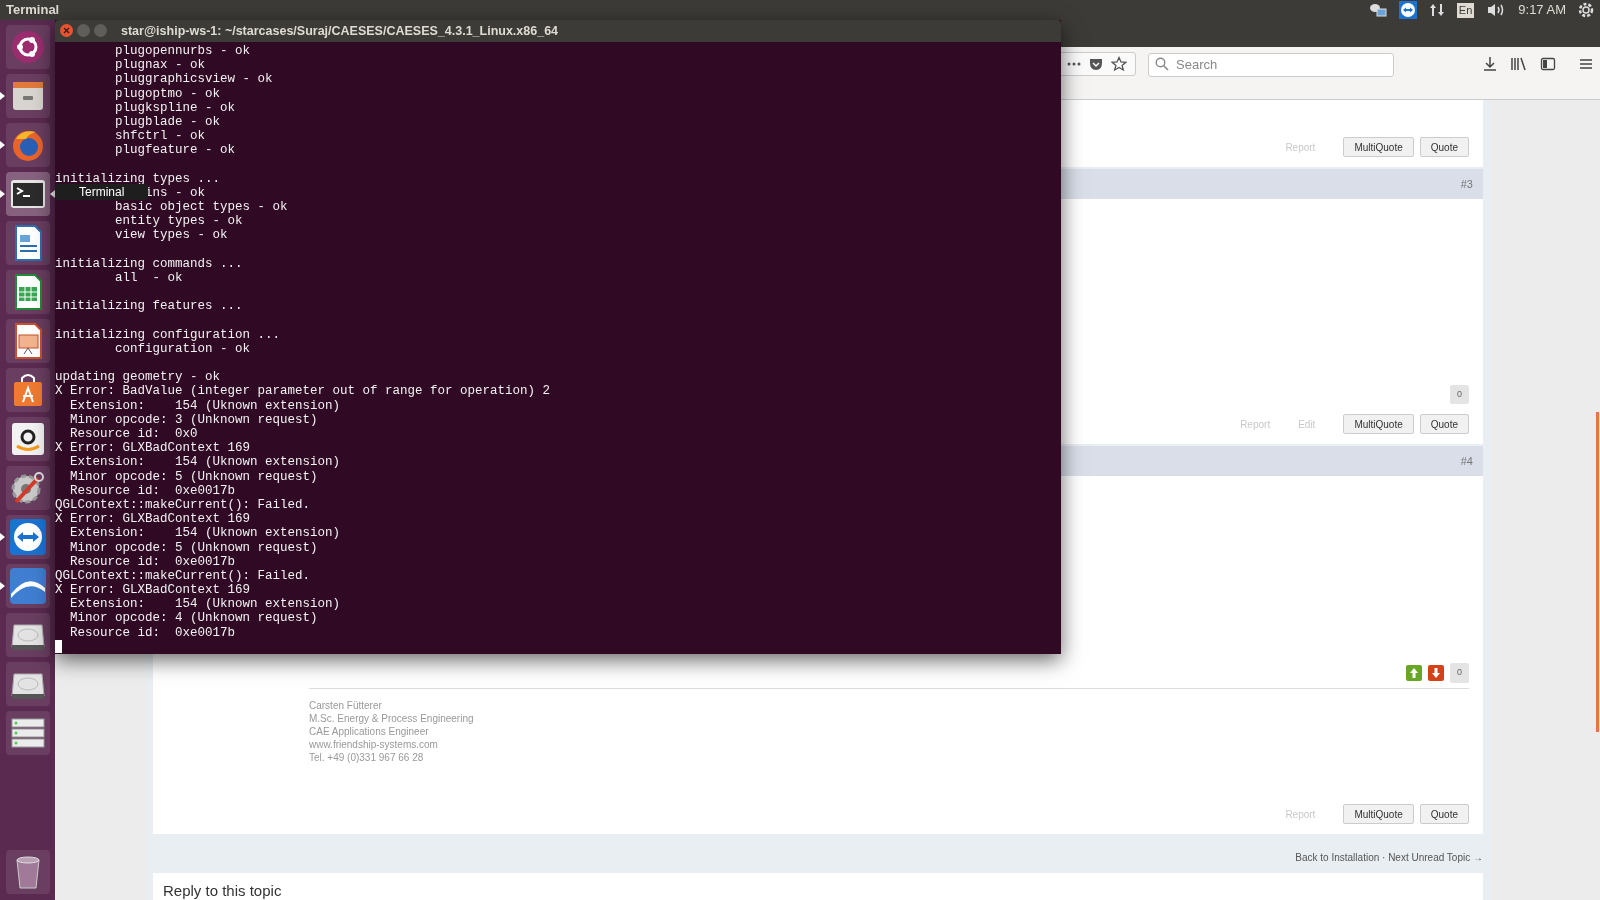  What do you see at coordinates (1389, 857) in the screenshot?
I see `topic-navigation-links: Back to Installation · Next Unread Topic →` at bounding box center [1389, 857].